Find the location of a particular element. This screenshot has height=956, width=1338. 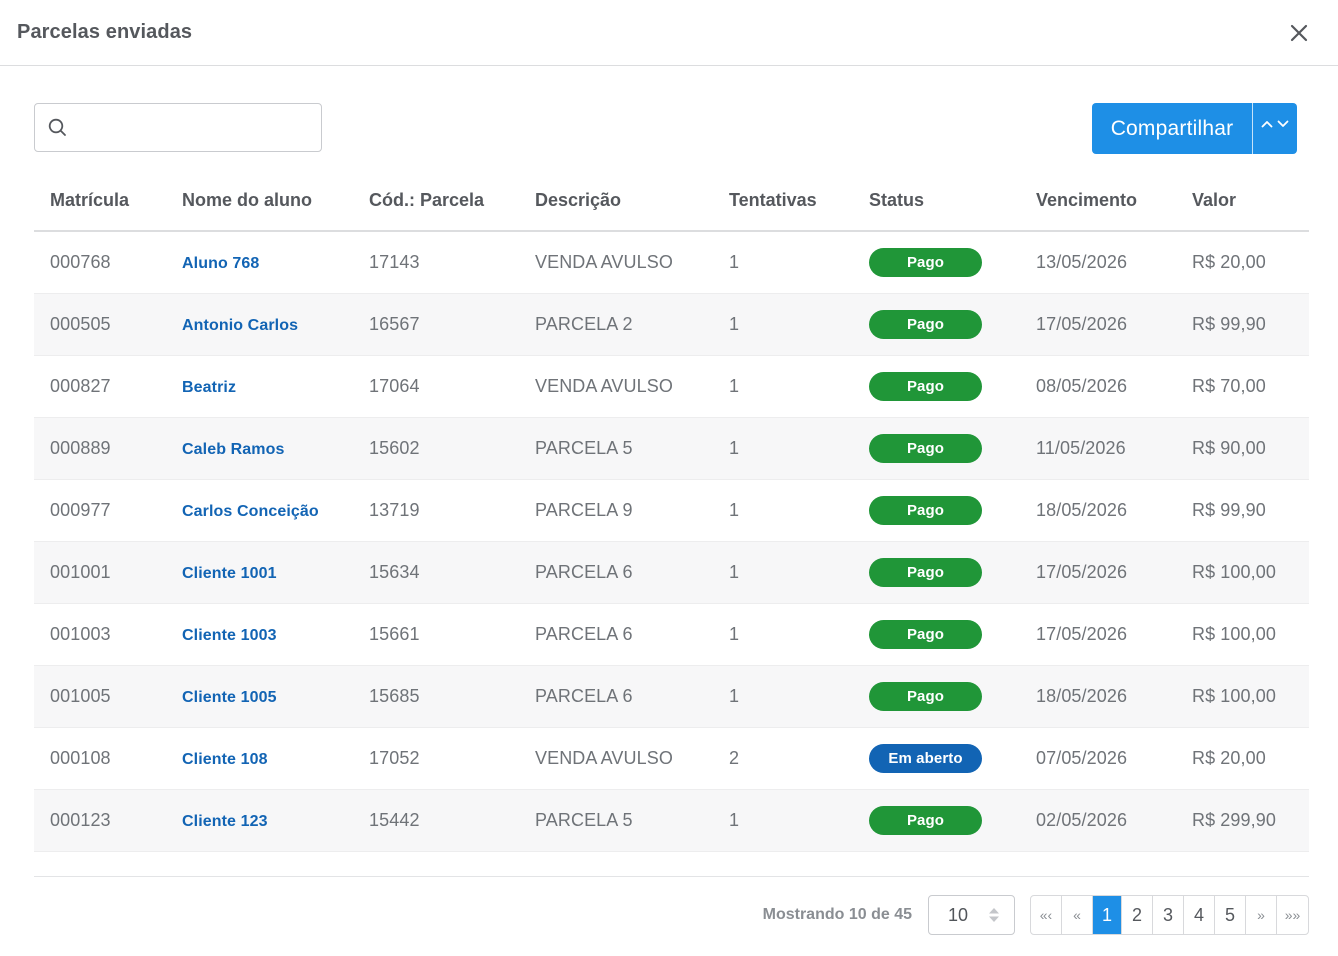

search-box is located at coordinates (178, 127).